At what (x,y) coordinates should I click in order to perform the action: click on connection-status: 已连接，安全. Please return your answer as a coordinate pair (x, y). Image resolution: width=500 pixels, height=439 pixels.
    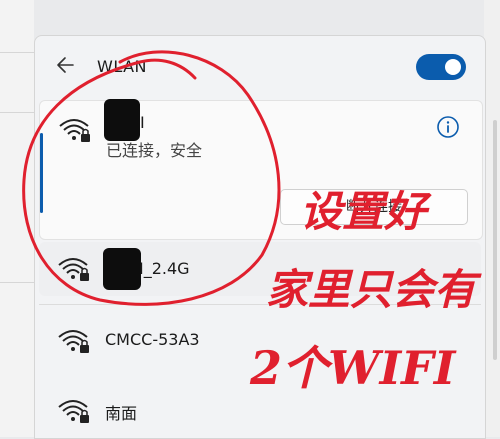
    Looking at the image, I should click on (154, 150).